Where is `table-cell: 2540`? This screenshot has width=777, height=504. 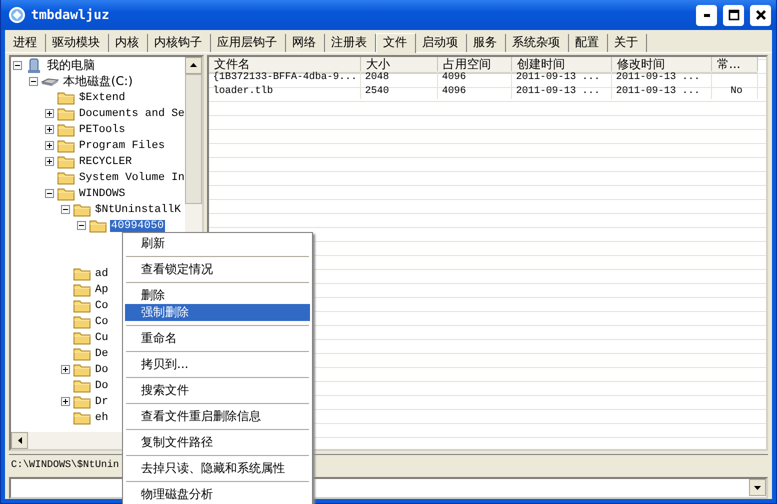
table-cell: 2540 is located at coordinates (399, 91).